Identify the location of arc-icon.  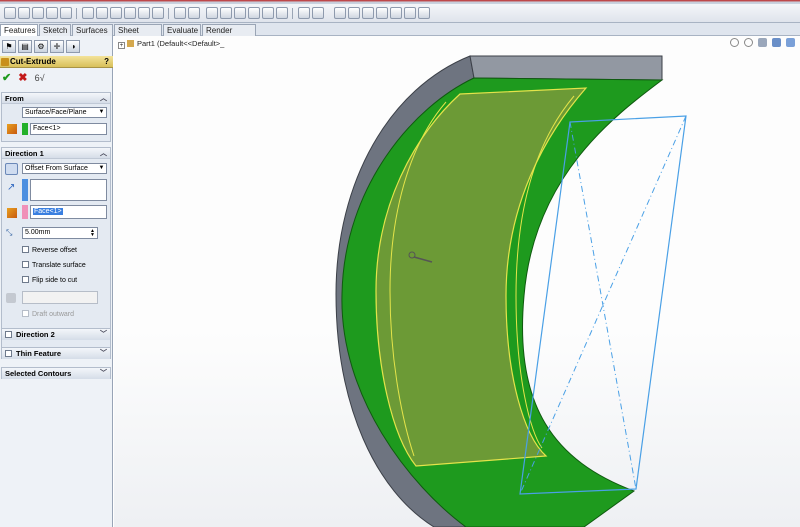
(282, 13).